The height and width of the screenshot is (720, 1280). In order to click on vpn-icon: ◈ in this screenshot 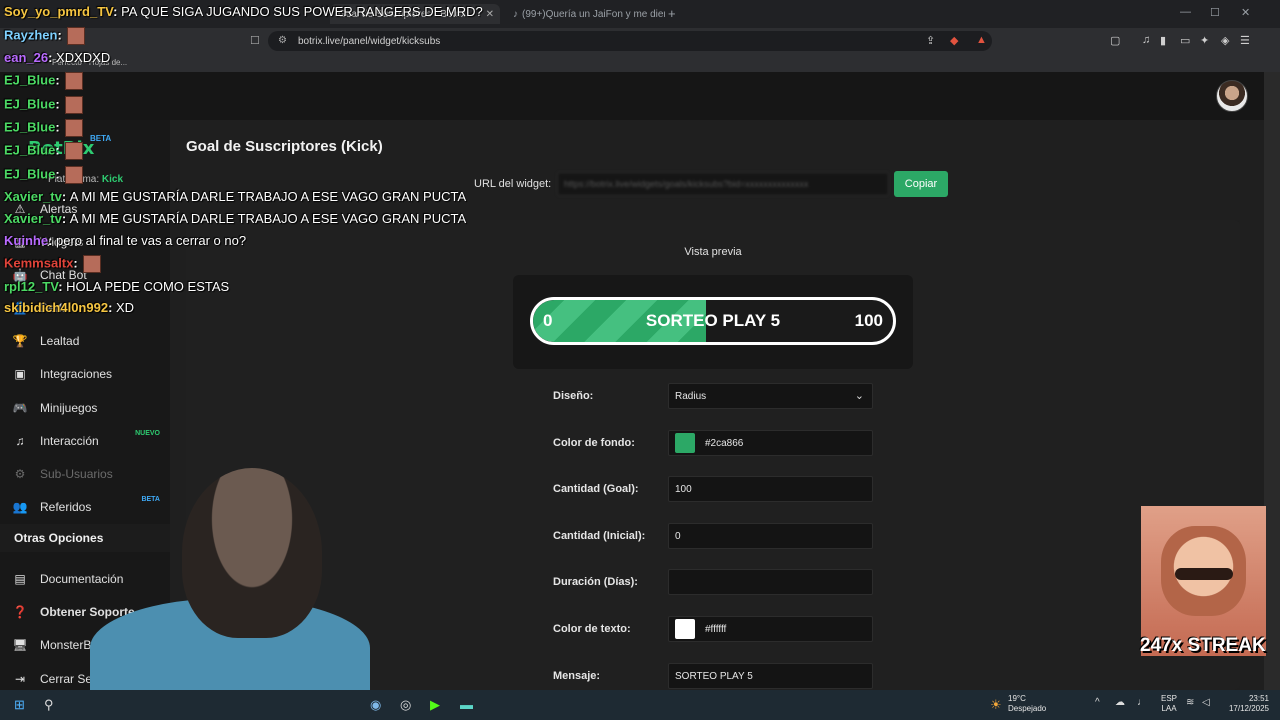, I will do `click(1225, 40)`.